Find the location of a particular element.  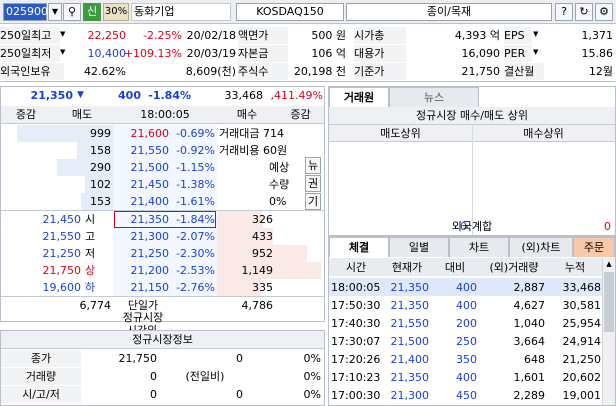

col-sell-top: 매도상위 is located at coordinates (400, 133).